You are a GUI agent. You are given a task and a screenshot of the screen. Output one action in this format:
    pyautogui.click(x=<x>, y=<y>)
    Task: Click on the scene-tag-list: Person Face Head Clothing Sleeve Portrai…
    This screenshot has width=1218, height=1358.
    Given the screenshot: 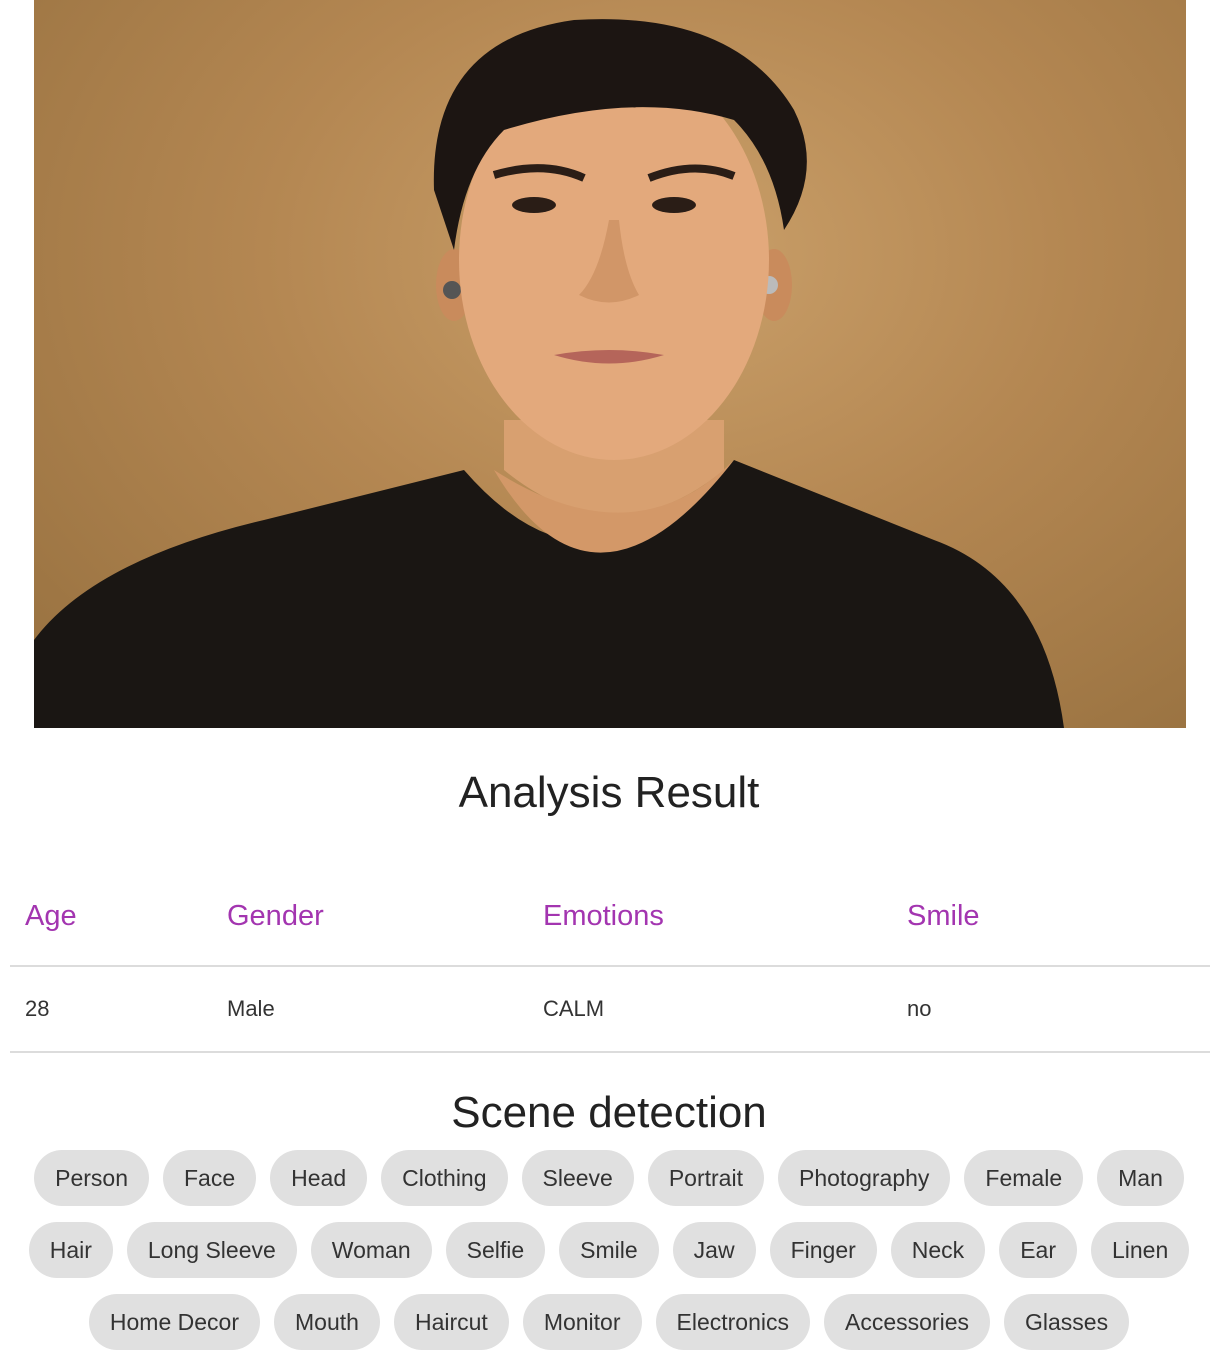 What is the action you would take?
    pyautogui.click(x=609, y=1250)
    